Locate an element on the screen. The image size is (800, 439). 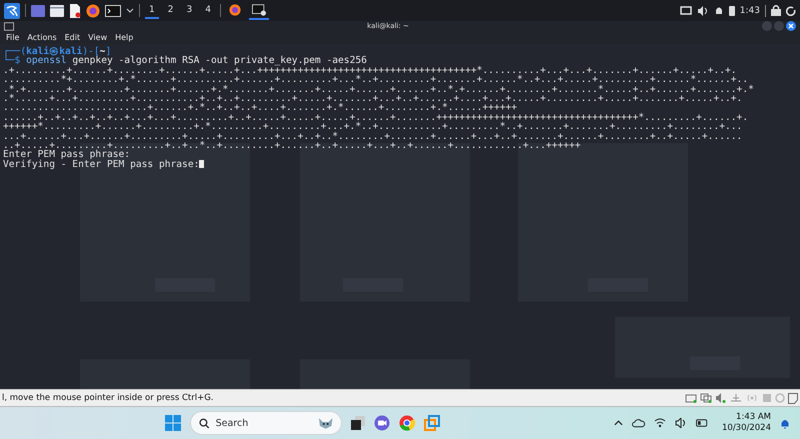
workspace-button: 2 is located at coordinates (171, 10).